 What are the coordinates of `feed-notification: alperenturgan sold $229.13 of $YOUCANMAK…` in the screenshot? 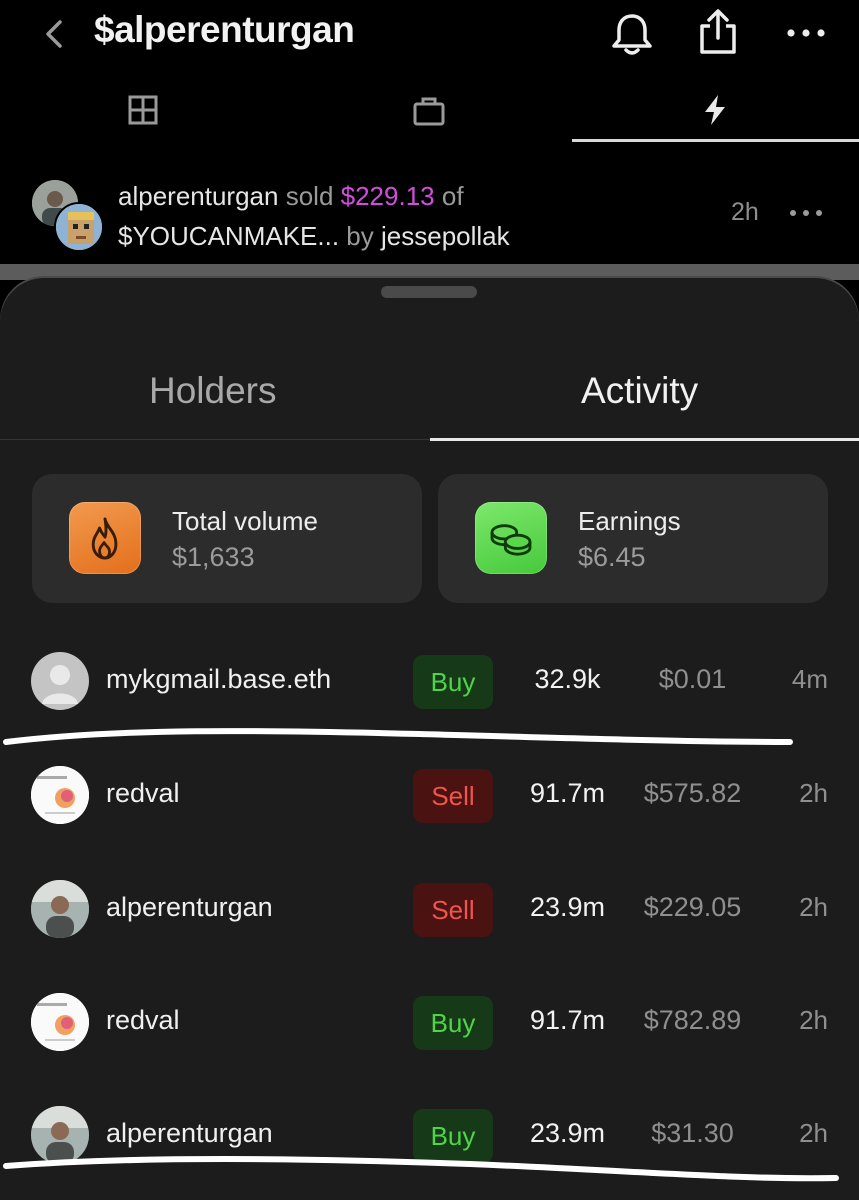 It's located at (429, 217).